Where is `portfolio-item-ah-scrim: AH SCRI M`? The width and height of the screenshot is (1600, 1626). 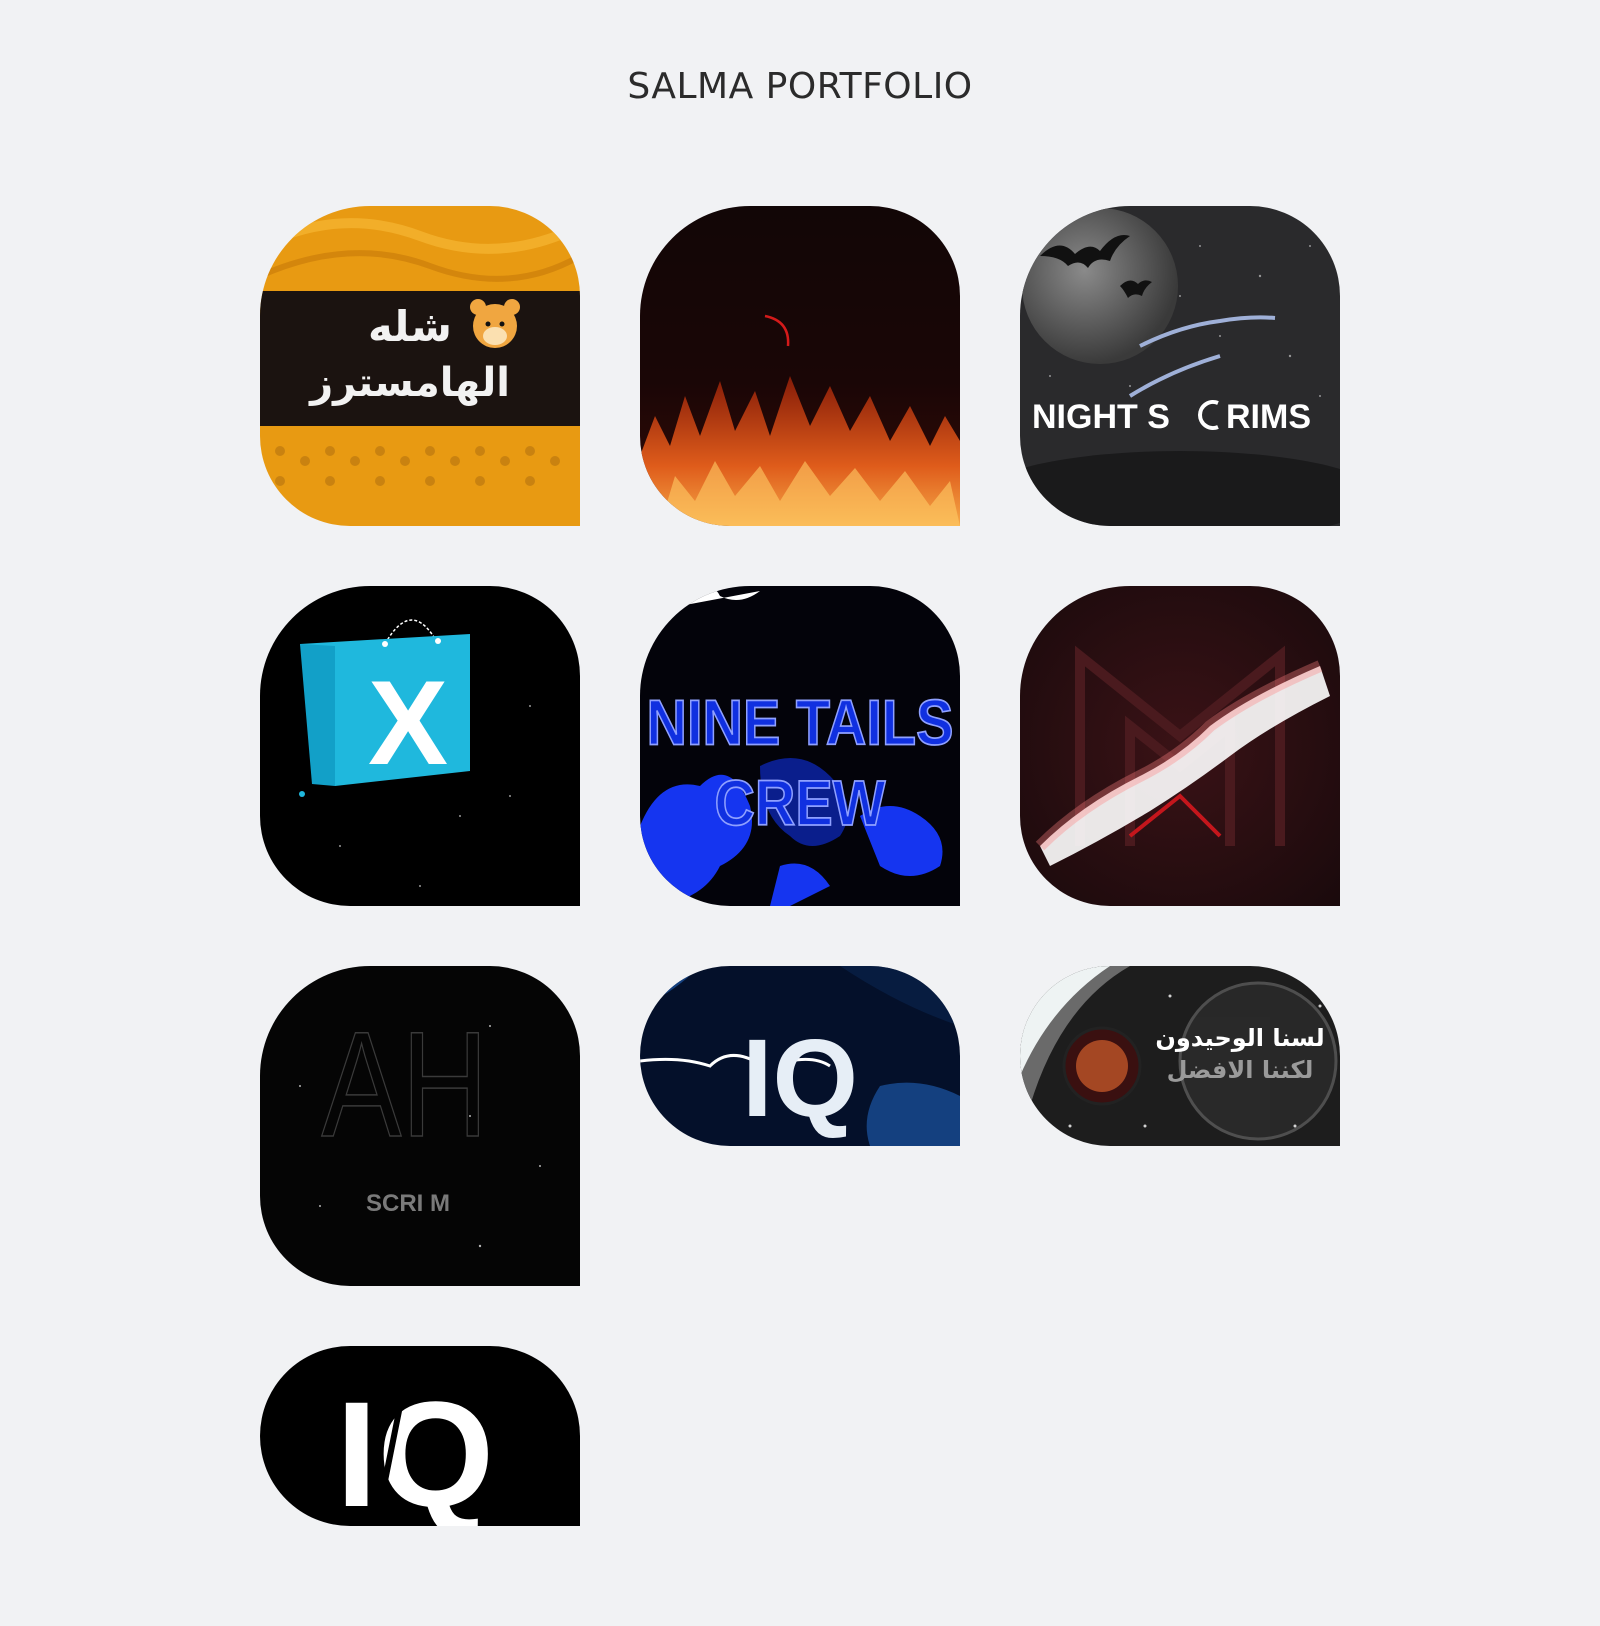
portfolio-item-ah-scrim: AH SCRI M is located at coordinates (420, 1126).